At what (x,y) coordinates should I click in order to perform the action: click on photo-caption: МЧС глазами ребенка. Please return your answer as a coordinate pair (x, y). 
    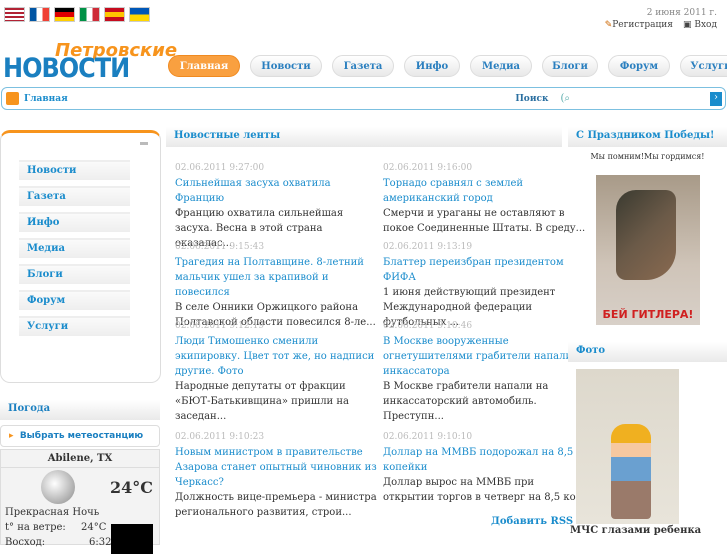
    Looking at the image, I should click on (636, 530).